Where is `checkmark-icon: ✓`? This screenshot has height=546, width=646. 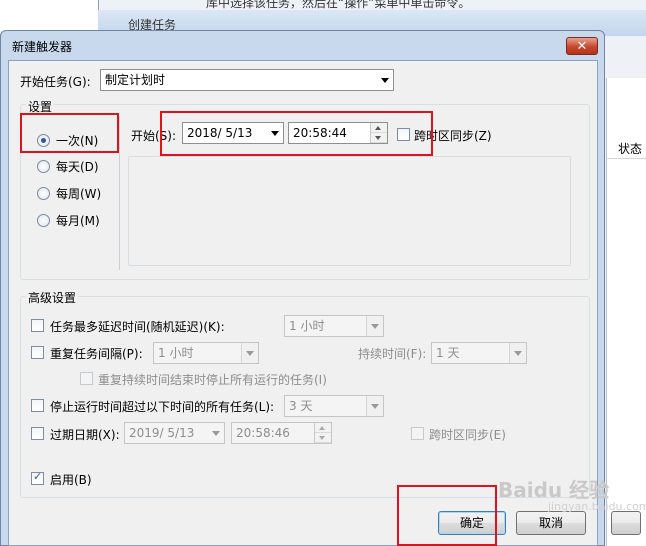
checkmark-icon: ✓ is located at coordinates (38, 476).